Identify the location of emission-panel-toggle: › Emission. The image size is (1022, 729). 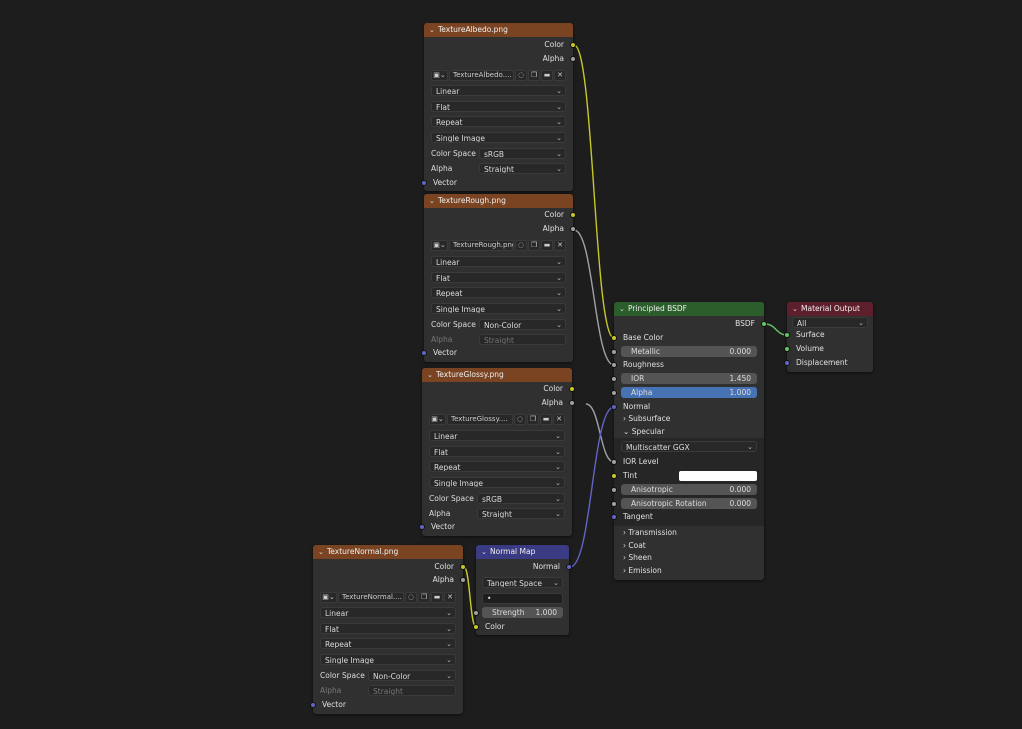
(642, 571).